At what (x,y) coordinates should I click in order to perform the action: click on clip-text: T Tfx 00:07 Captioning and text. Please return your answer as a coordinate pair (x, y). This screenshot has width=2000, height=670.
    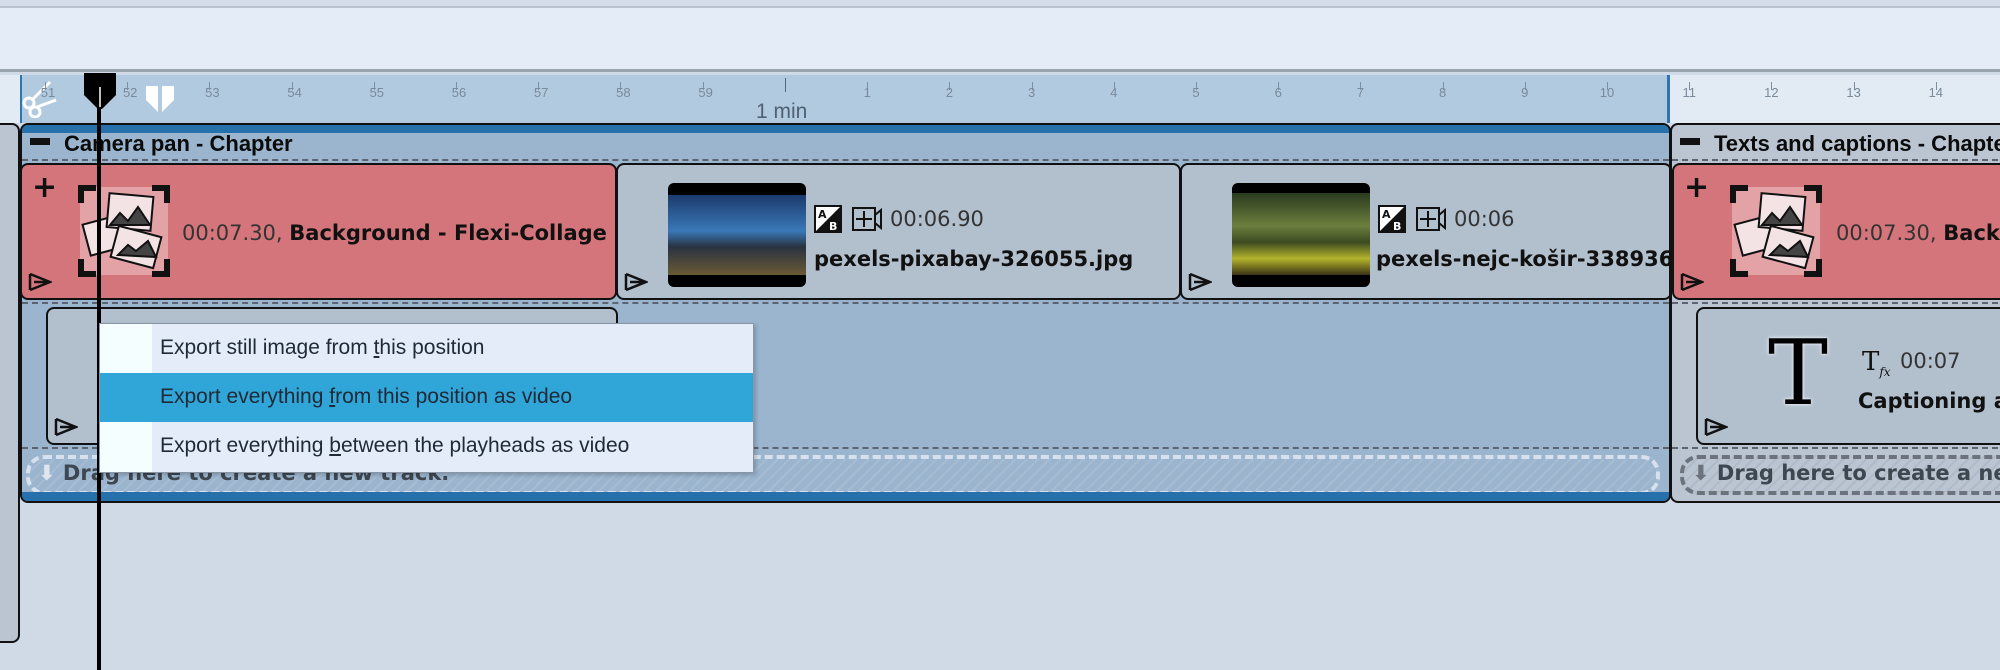
    Looking at the image, I should click on (1848, 376).